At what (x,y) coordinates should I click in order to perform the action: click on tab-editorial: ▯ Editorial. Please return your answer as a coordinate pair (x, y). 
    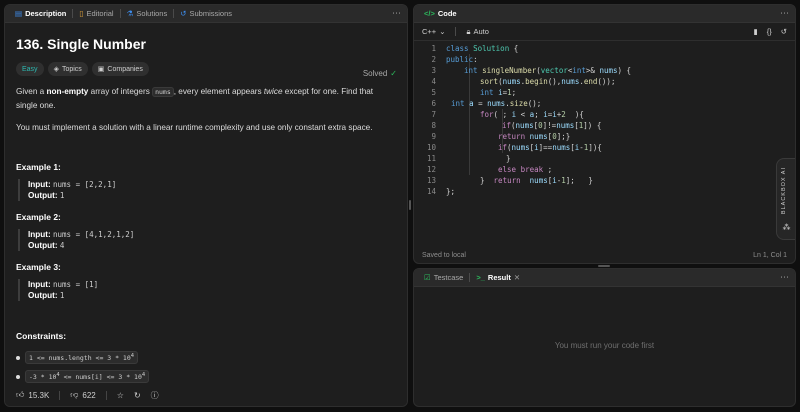
    Looking at the image, I should click on (96, 14).